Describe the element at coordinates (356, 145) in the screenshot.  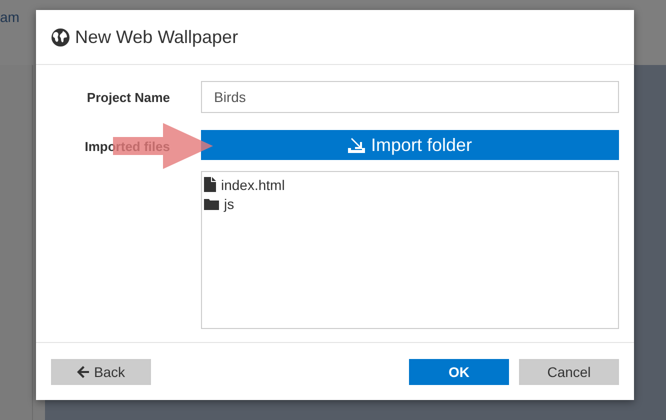
I see `import-icon` at that location.